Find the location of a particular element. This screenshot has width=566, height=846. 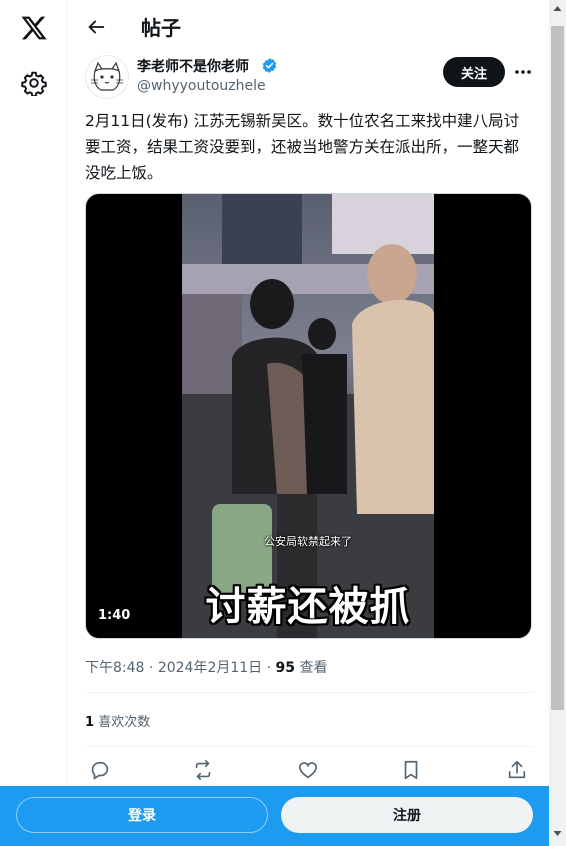

likes-count: 1 is located at coordinates (90, 722).